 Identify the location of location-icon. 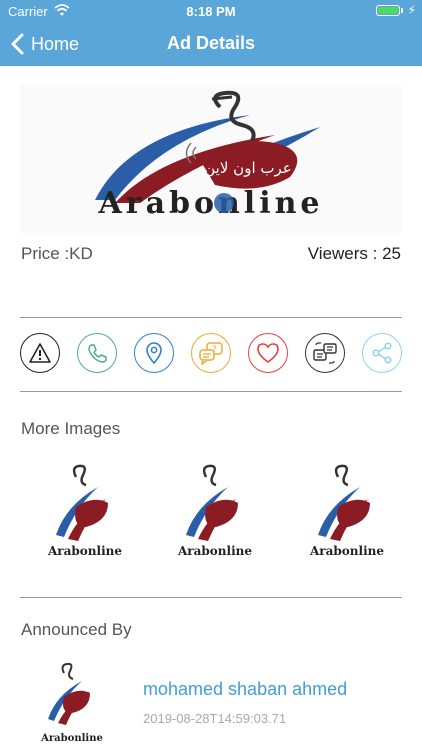
(154, 353).